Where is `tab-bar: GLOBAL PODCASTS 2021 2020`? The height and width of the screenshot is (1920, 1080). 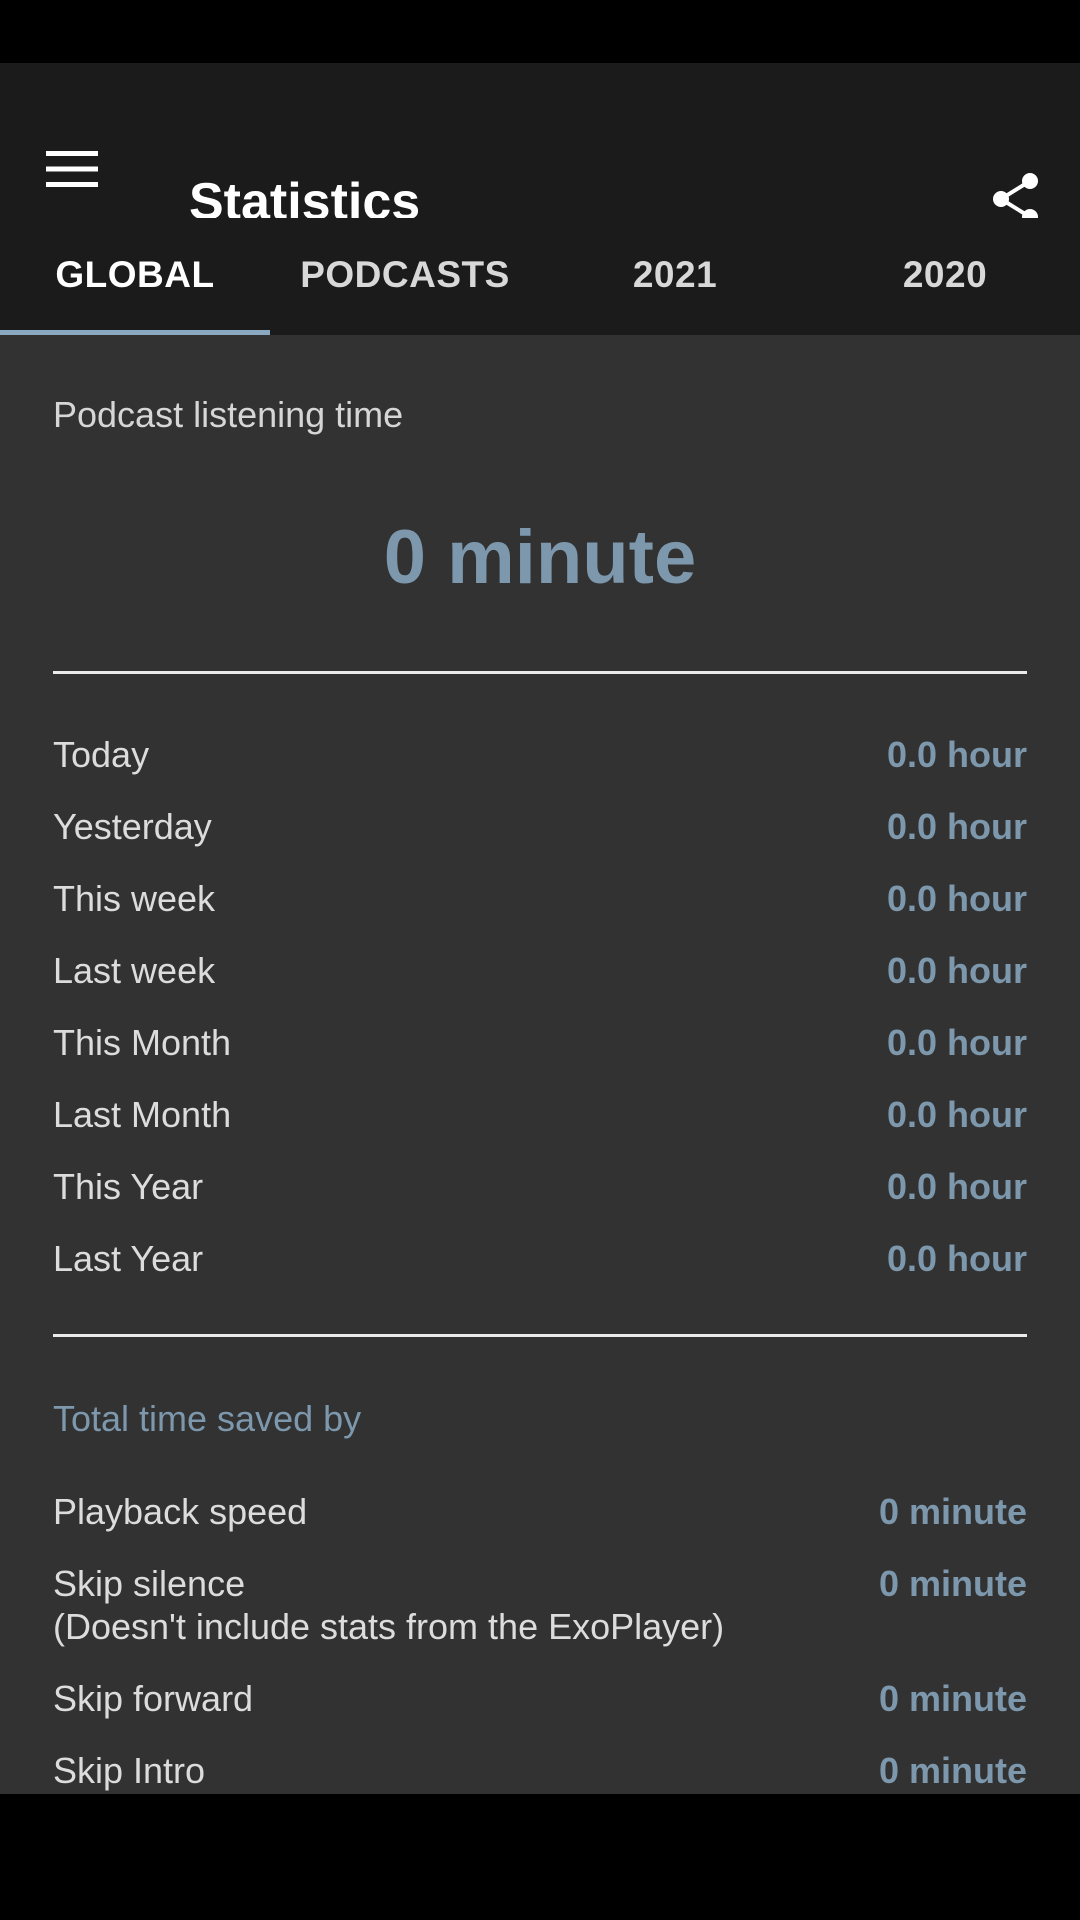 tab-bar: GLOBAL PODCASTS 2021 2020 is located at coordinates (540, 276).